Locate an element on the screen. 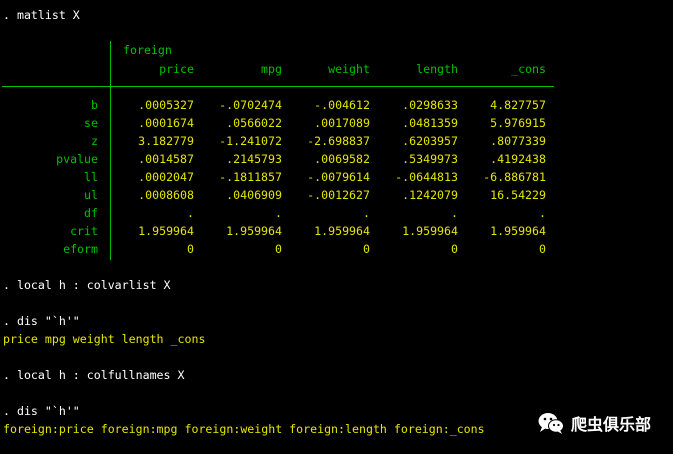 This screenshot has height=454, width=673. matrix-column-header: weight is located at coordinates (349, 69).